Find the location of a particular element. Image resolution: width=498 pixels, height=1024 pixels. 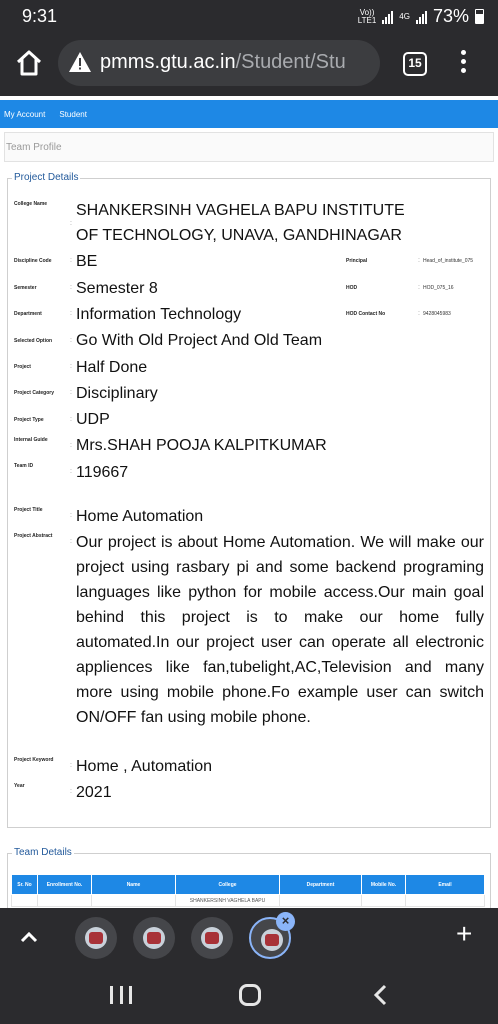

hod-label: HOD is located at coordinates (352, 288).